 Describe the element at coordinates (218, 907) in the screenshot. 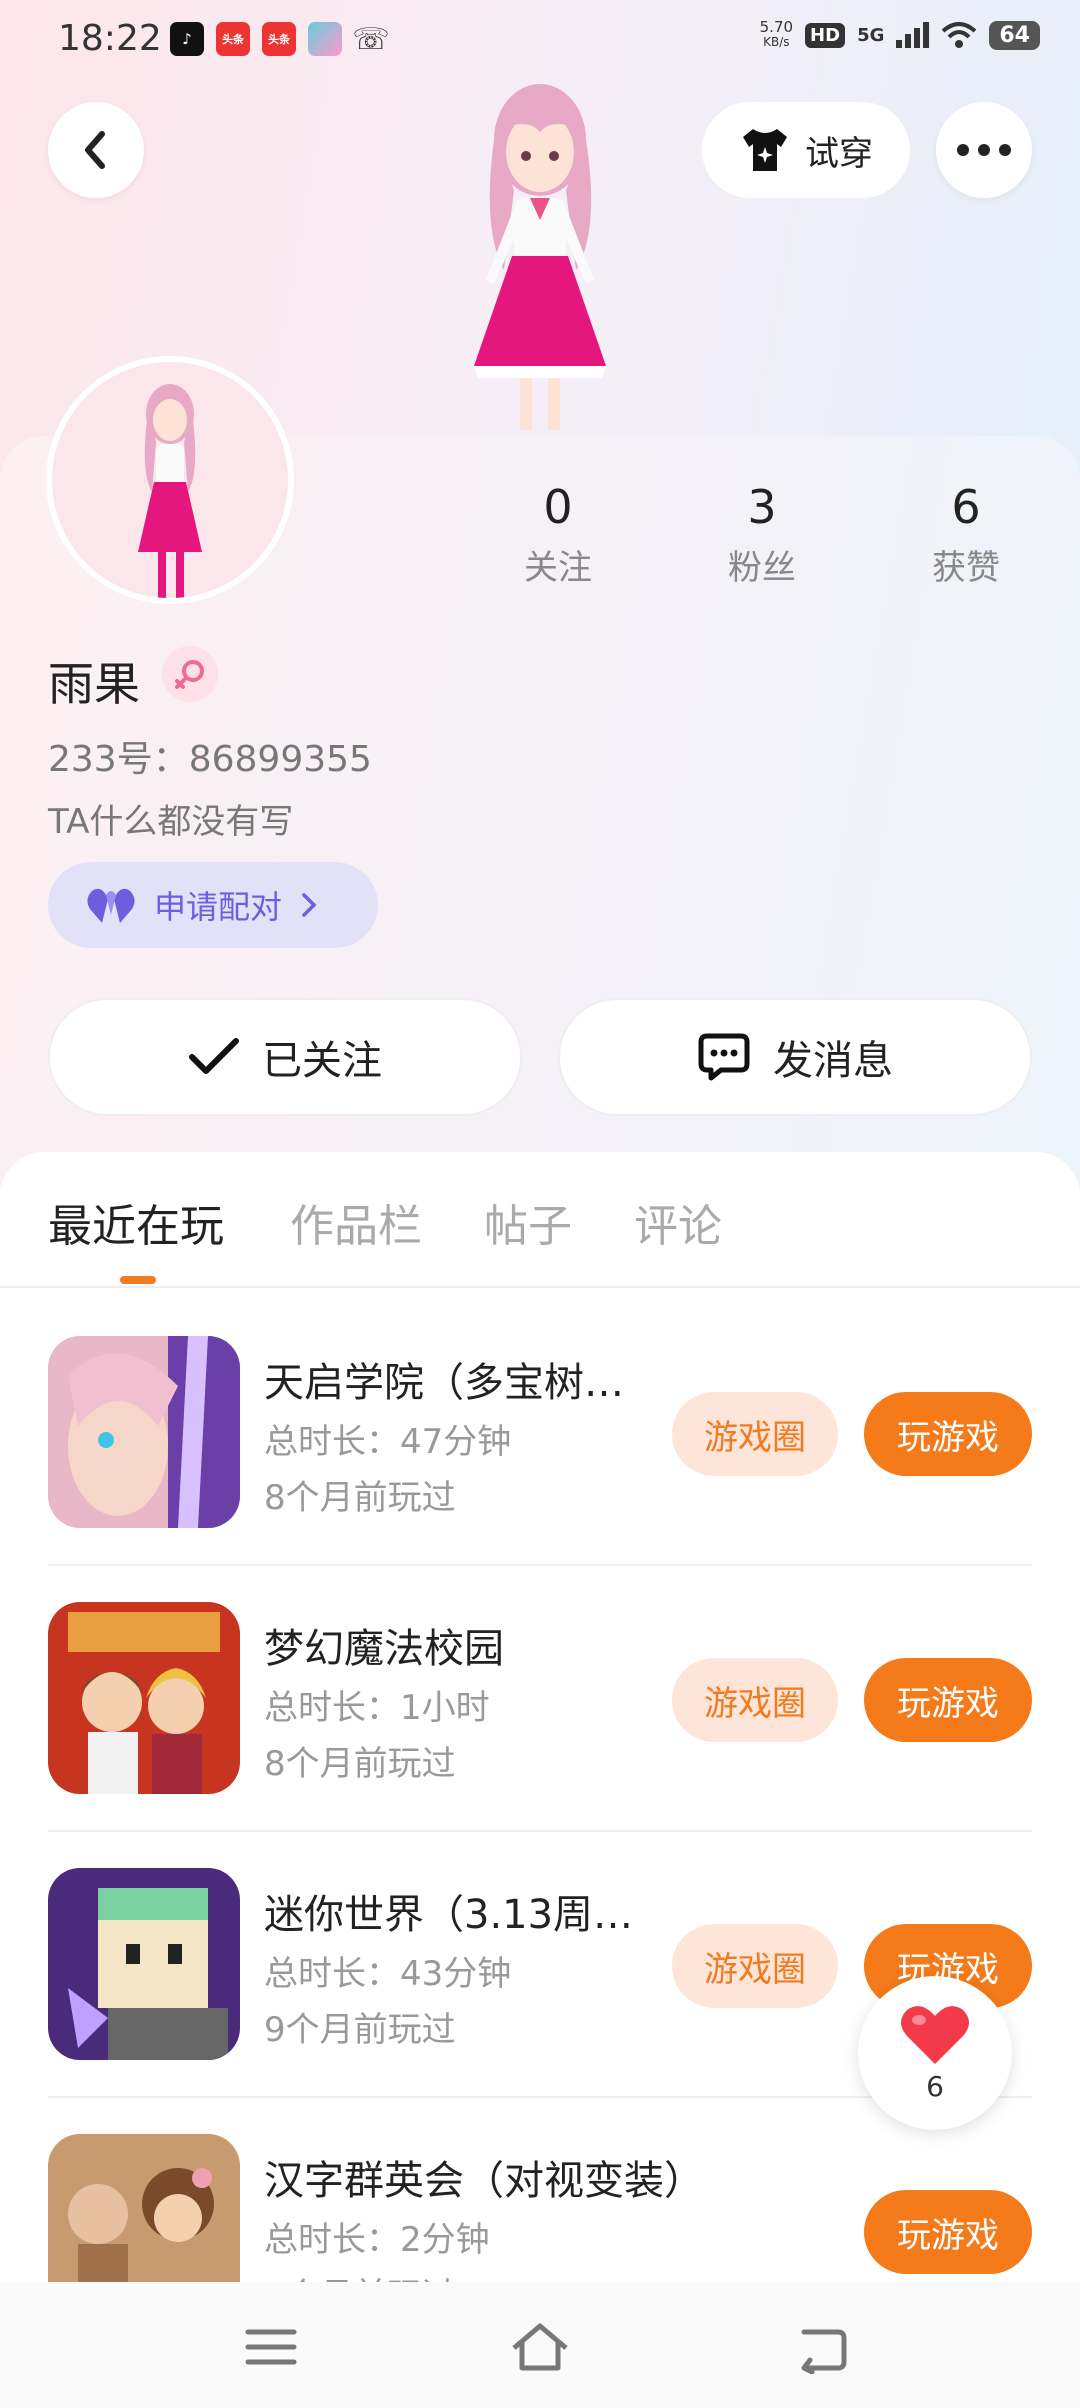

I see `pair-label: 申请配对` at that location.